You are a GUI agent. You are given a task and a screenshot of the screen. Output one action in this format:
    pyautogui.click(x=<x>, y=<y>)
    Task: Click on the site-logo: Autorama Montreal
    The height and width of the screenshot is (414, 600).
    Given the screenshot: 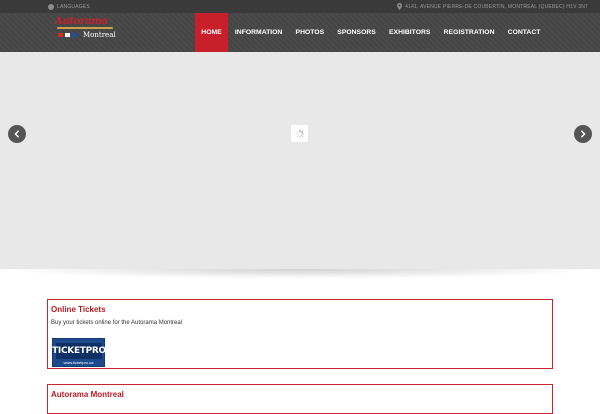 What is the action you would take?
    pyautogui.click(x=86, y=31)
    